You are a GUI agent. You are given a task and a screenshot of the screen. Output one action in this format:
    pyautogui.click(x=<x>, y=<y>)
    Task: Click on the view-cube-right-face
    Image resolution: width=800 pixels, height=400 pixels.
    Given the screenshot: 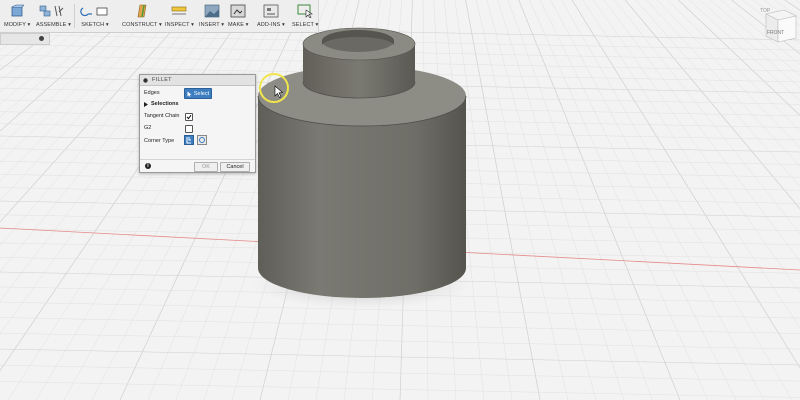 What is the action you would take?
    pyautogui.click(x=787, y=29)
    